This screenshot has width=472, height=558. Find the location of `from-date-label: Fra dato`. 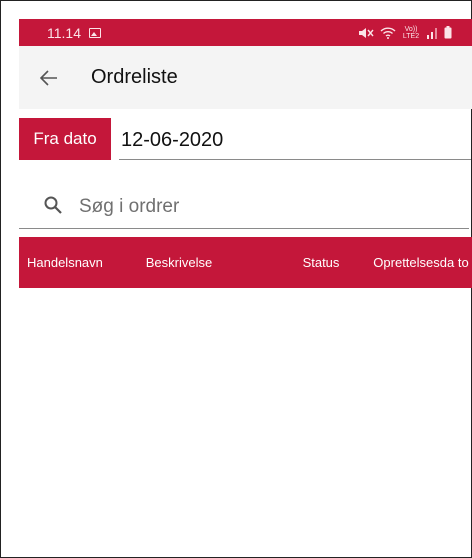

from-date-label: Fra dato is located at coordinates (65, 139).